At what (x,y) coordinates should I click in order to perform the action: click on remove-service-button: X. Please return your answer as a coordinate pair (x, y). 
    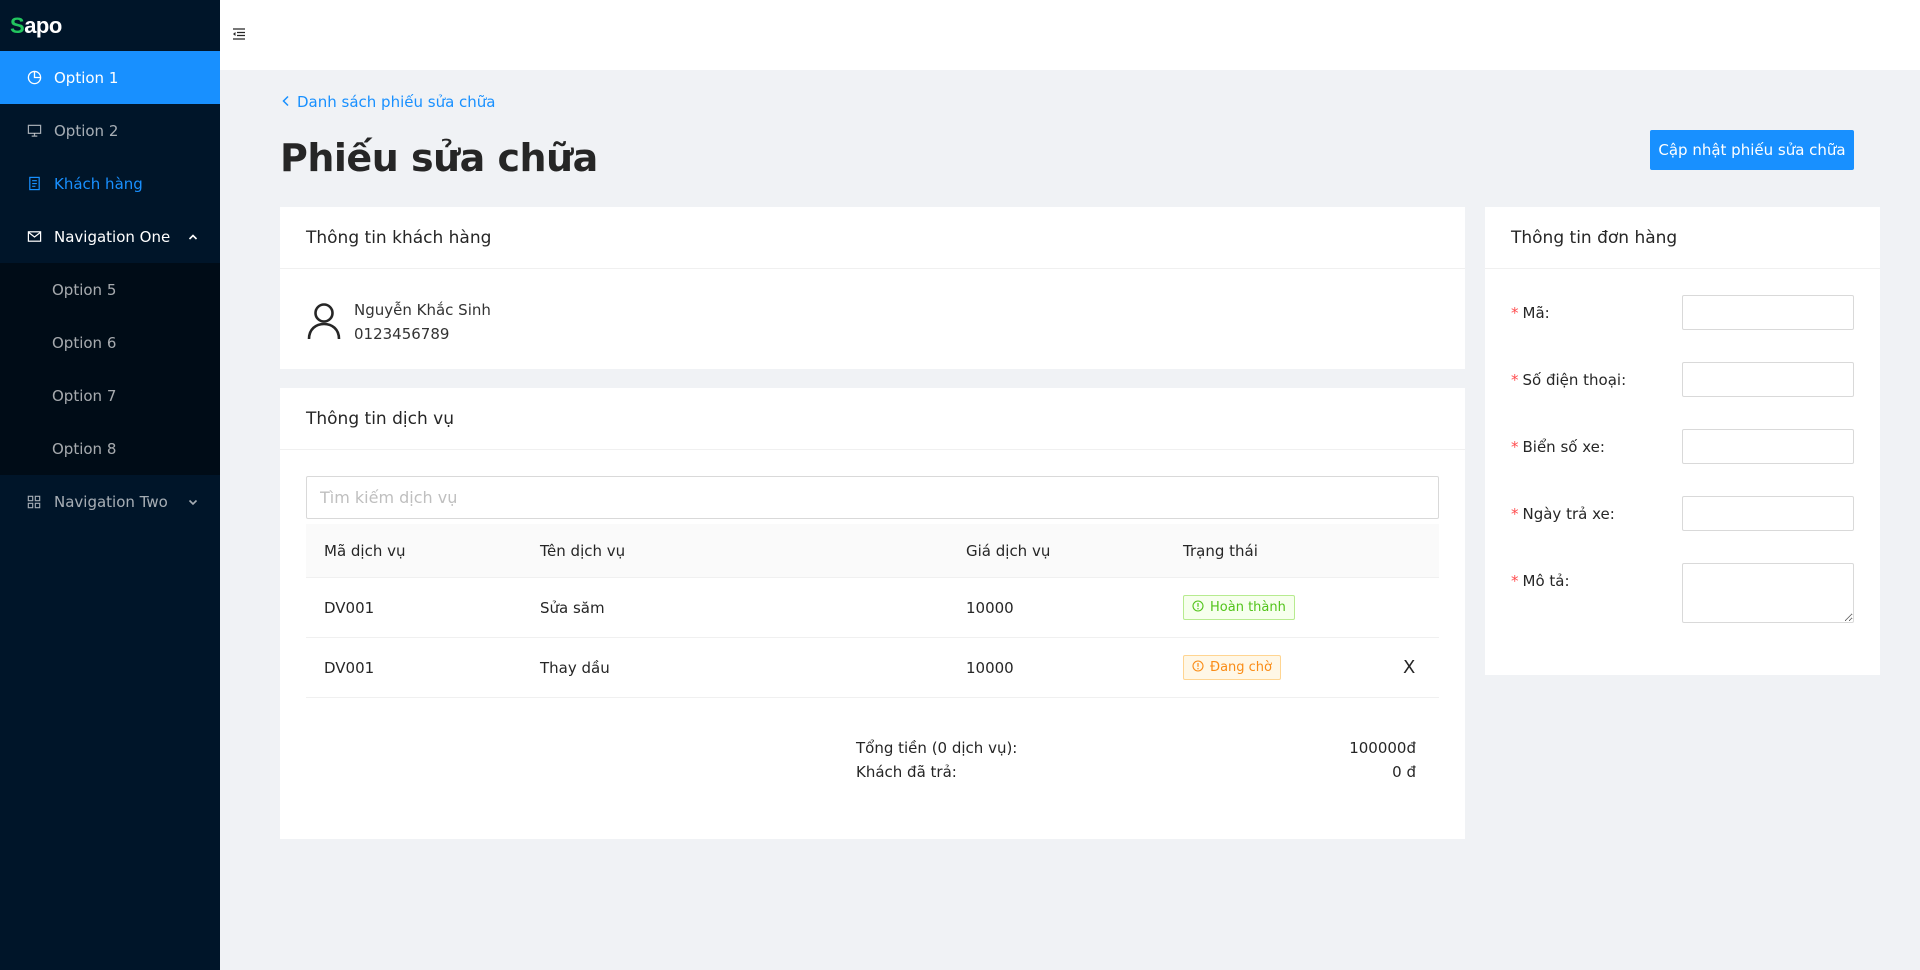
    Looking at the image, I should click on (1409, 667).